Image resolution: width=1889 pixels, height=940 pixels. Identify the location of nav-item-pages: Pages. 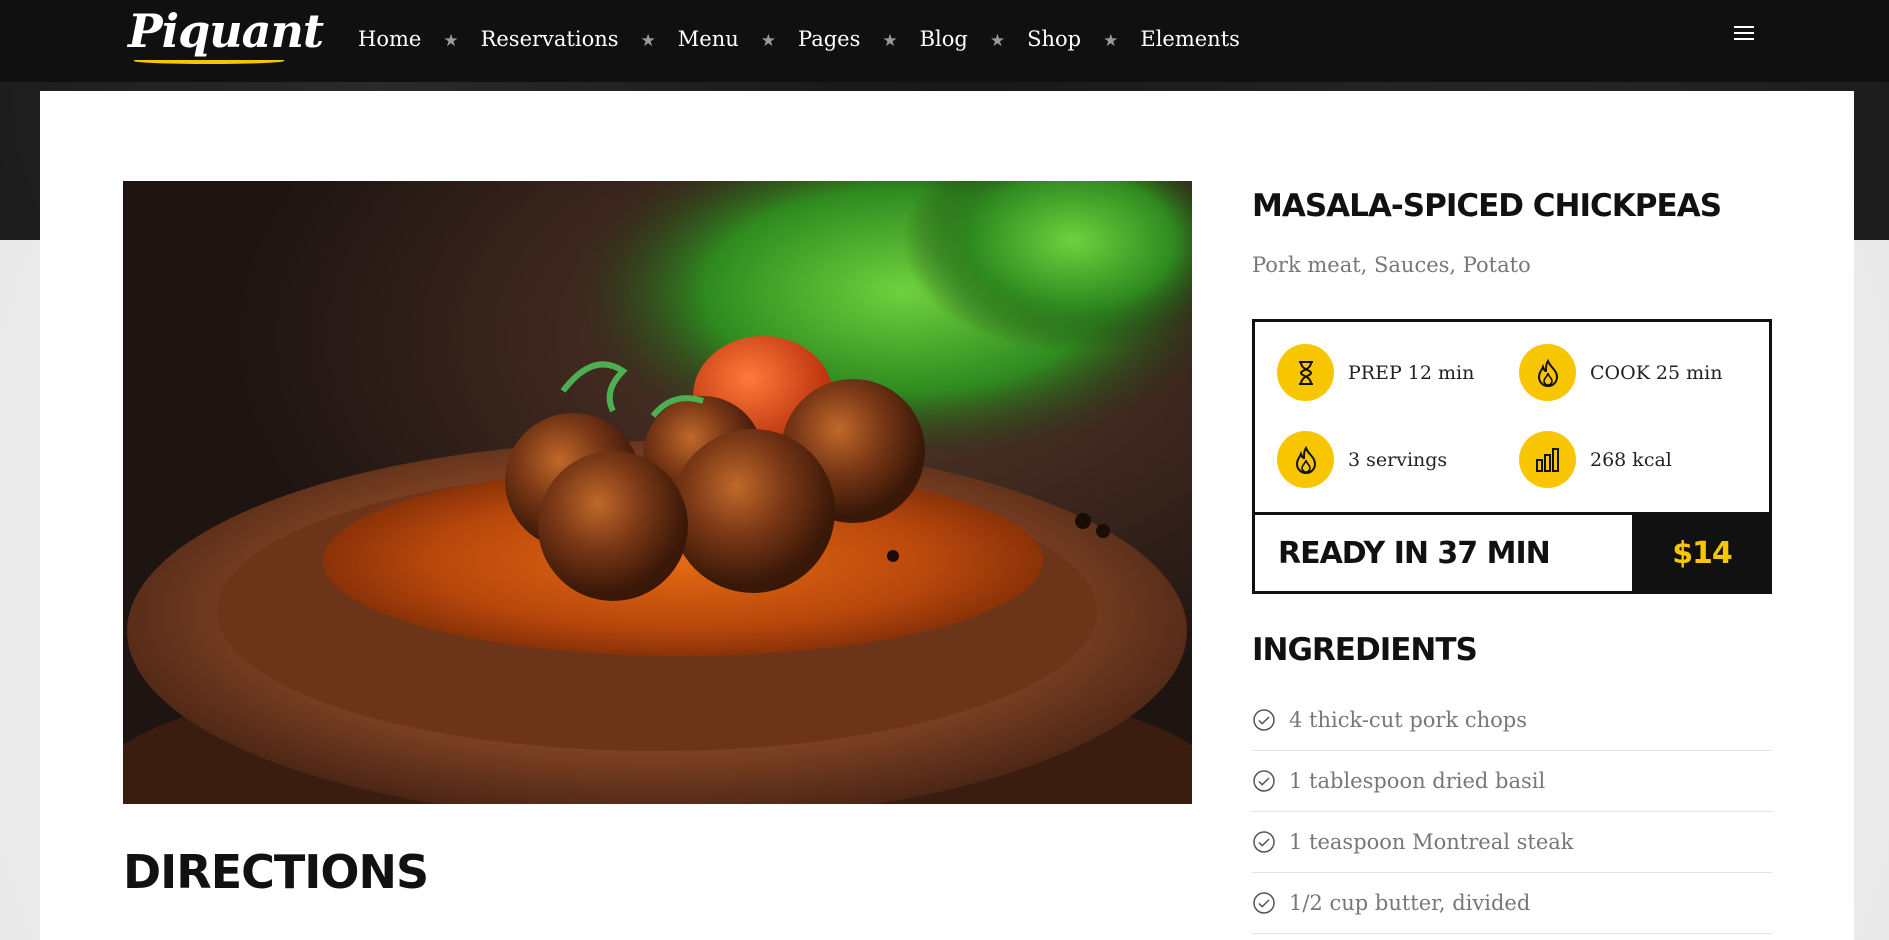
(829, 39).